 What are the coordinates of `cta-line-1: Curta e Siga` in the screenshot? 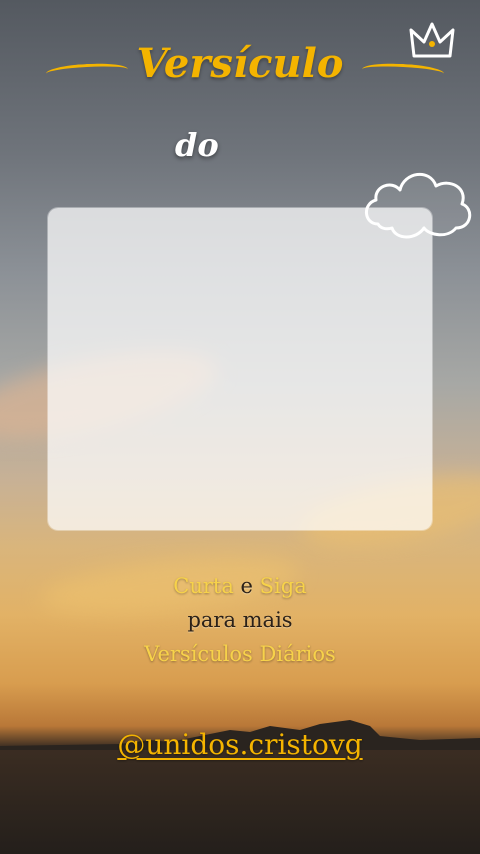 It's located at (240, 586).